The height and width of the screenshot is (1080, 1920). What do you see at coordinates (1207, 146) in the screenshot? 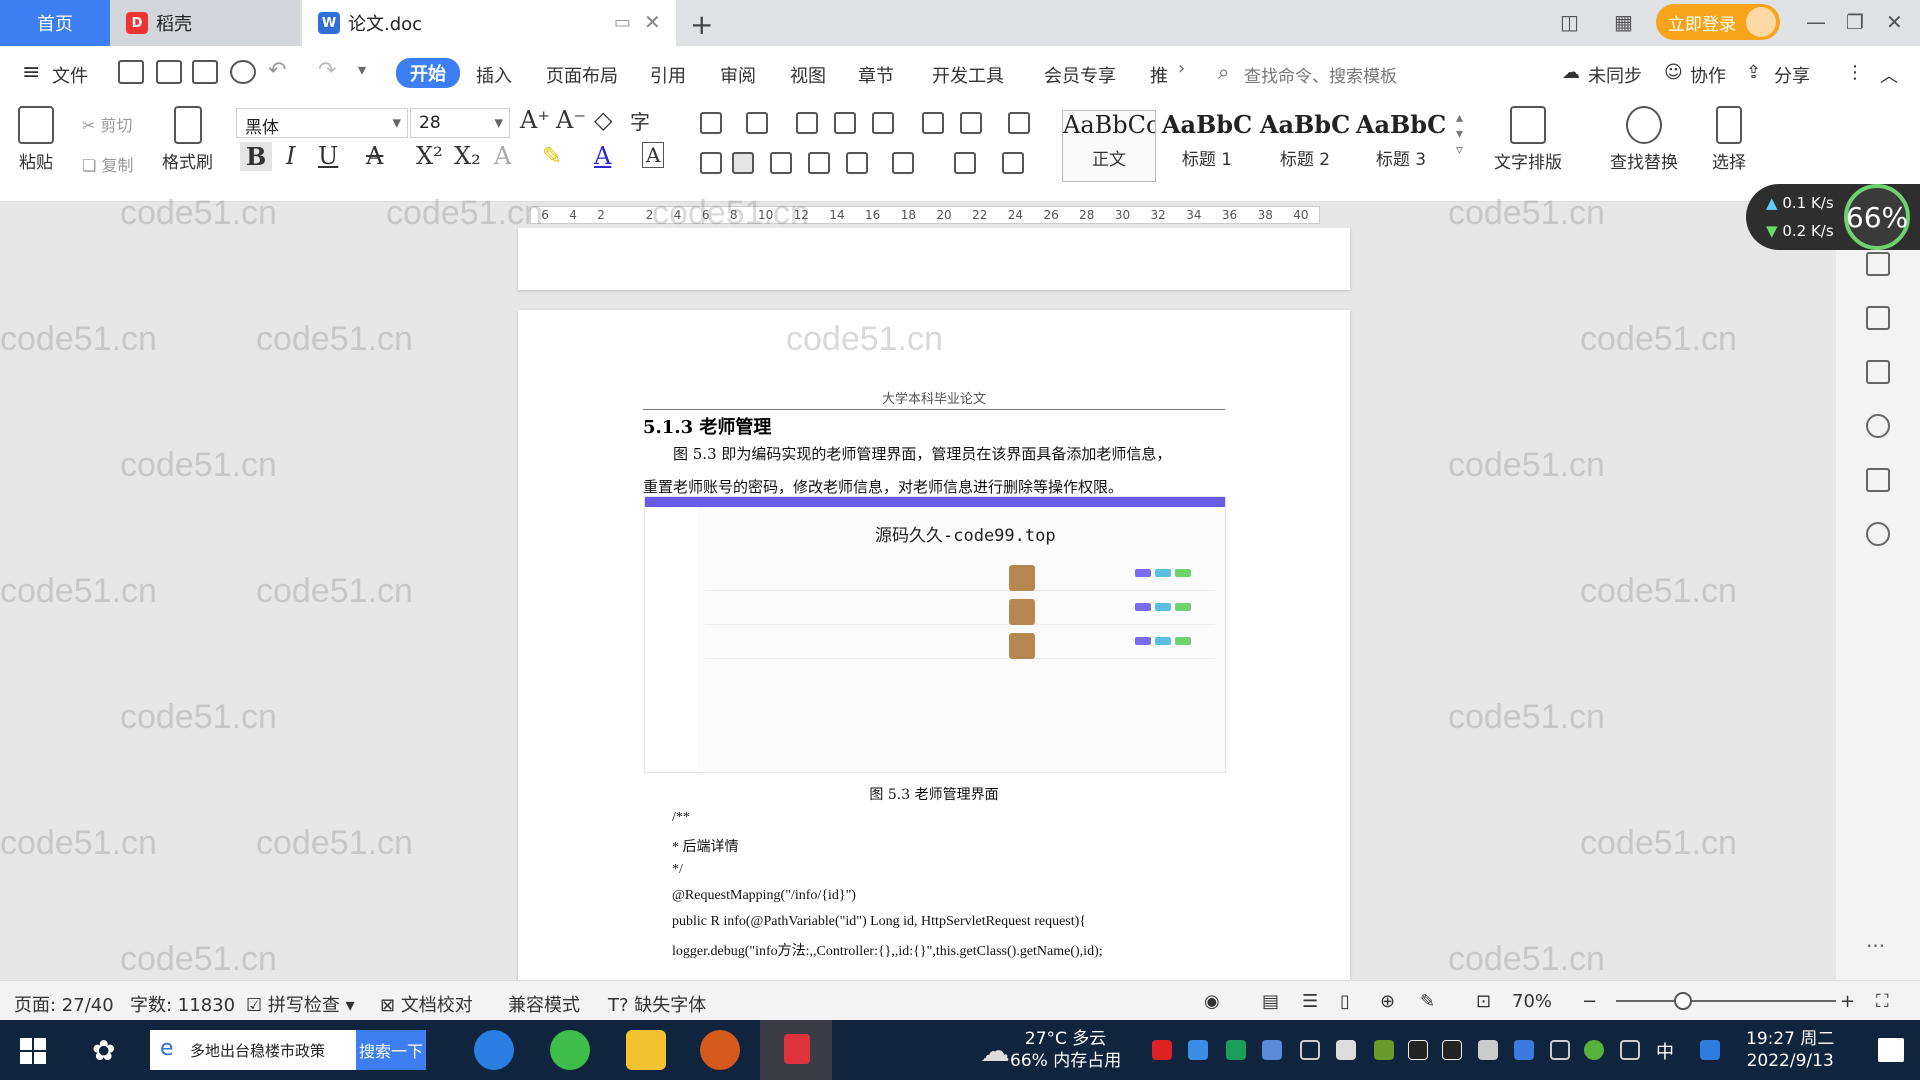
I see `style-heading-1: AaBbC 标题 1` at bounding box center [1207, 146].